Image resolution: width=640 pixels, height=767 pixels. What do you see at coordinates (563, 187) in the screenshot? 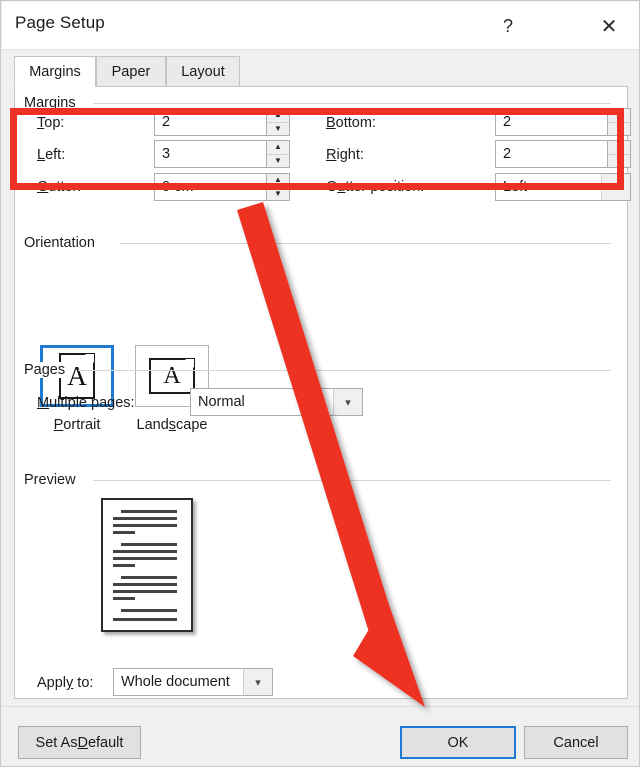
I see `gutter-position-combobox: Left ▾` at bounding box center [563, 187].